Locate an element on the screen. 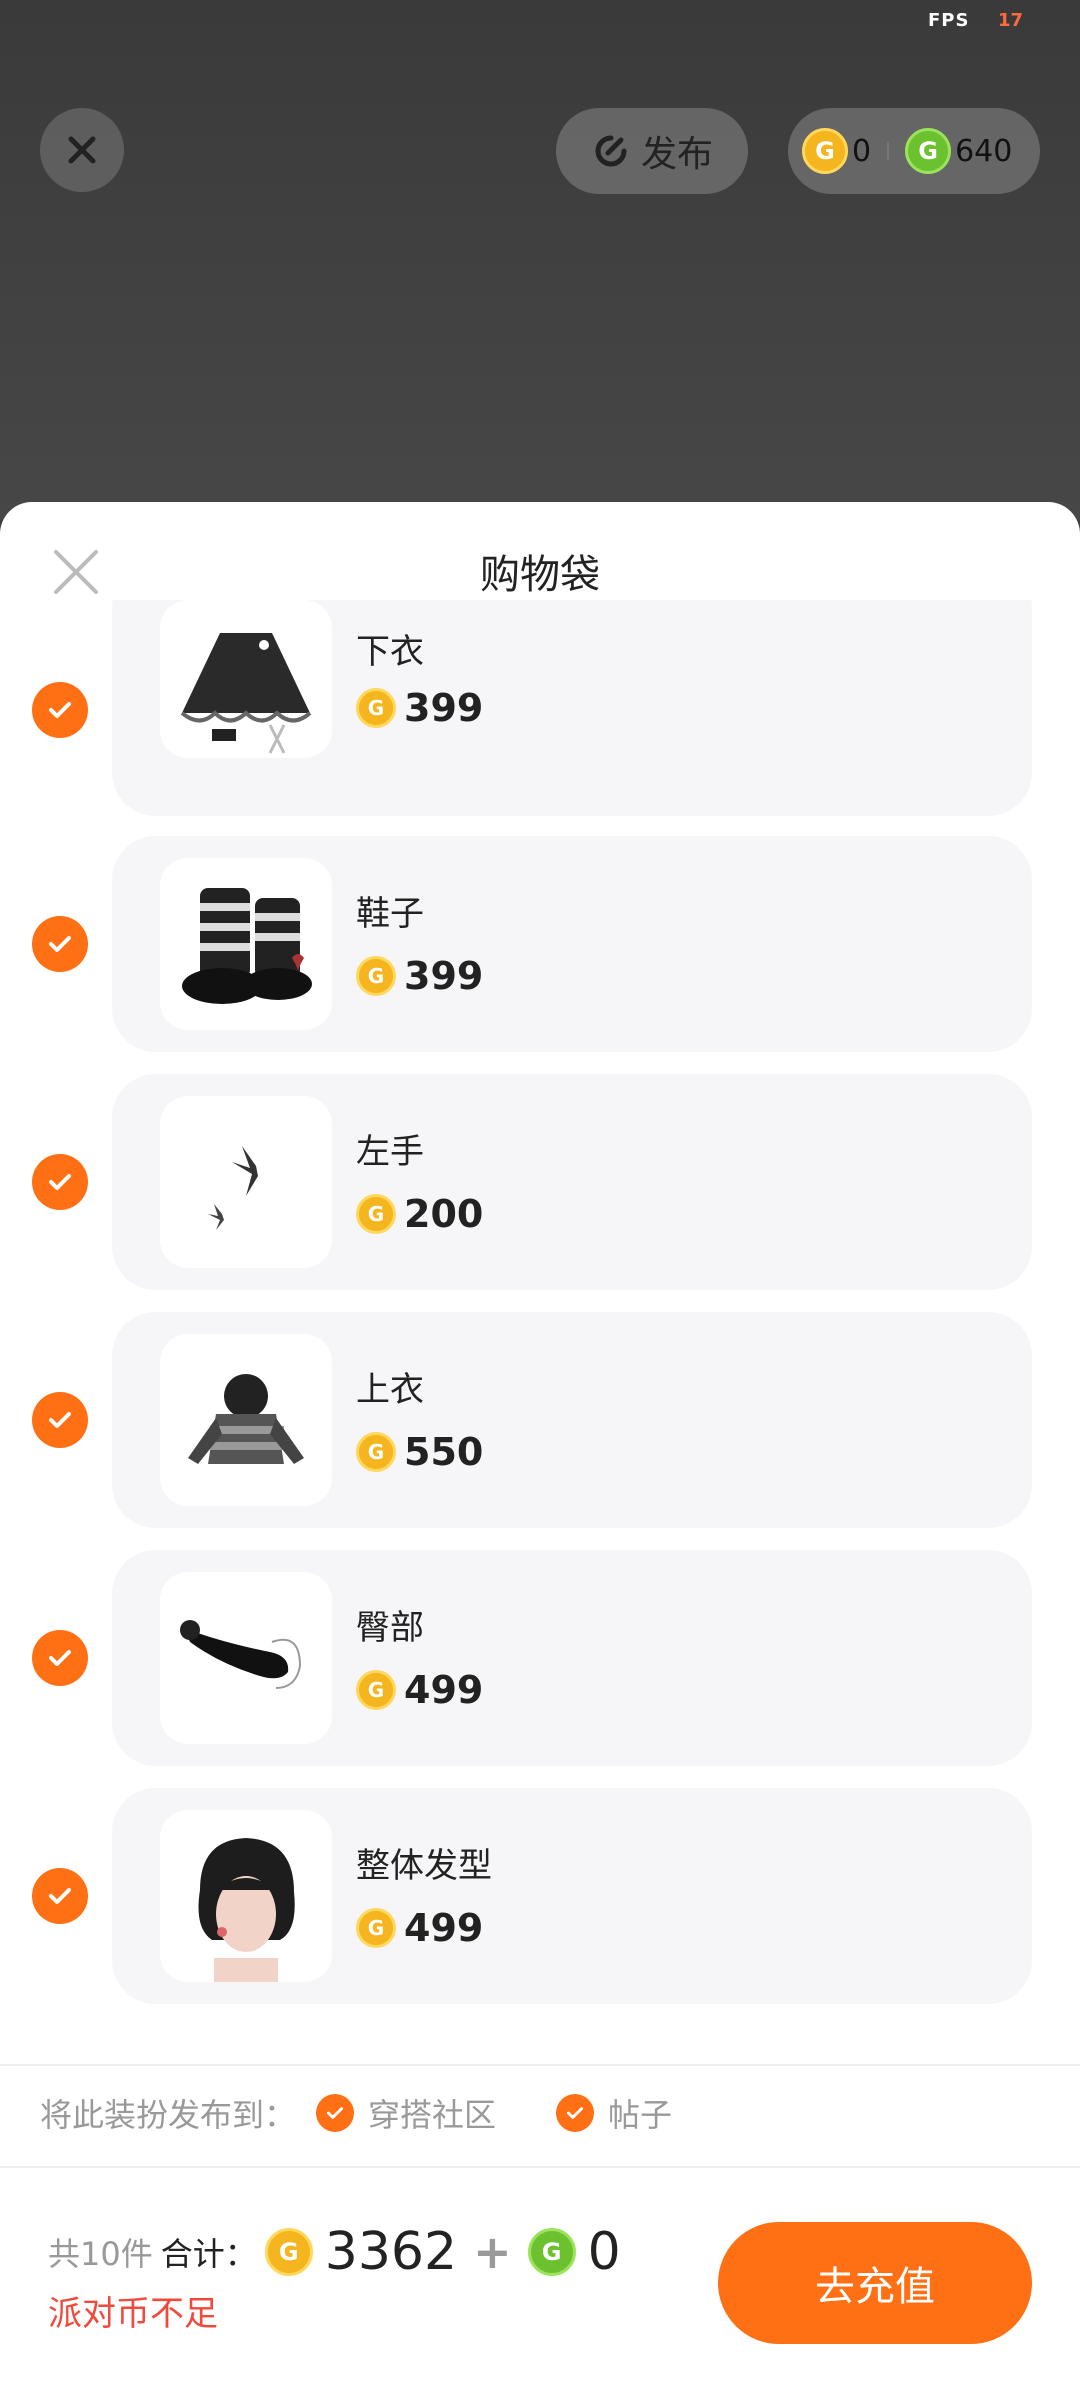  publish-option-post: 帖子 is located at coordinates (614, 2113).